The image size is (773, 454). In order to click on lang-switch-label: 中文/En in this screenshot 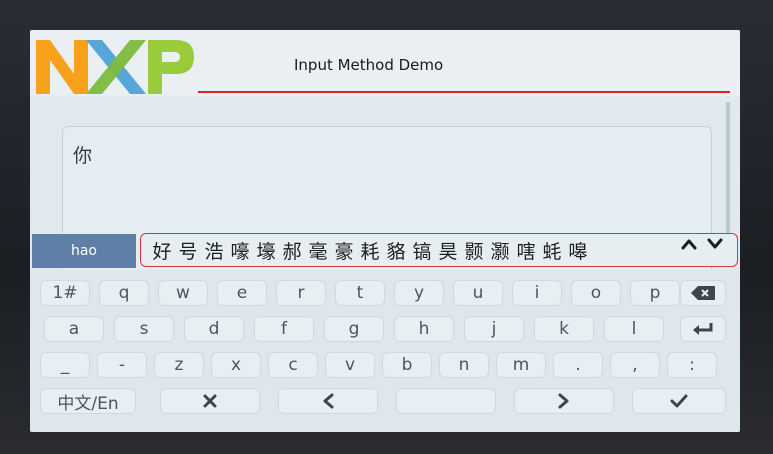, I will do `click(88, 403)`.